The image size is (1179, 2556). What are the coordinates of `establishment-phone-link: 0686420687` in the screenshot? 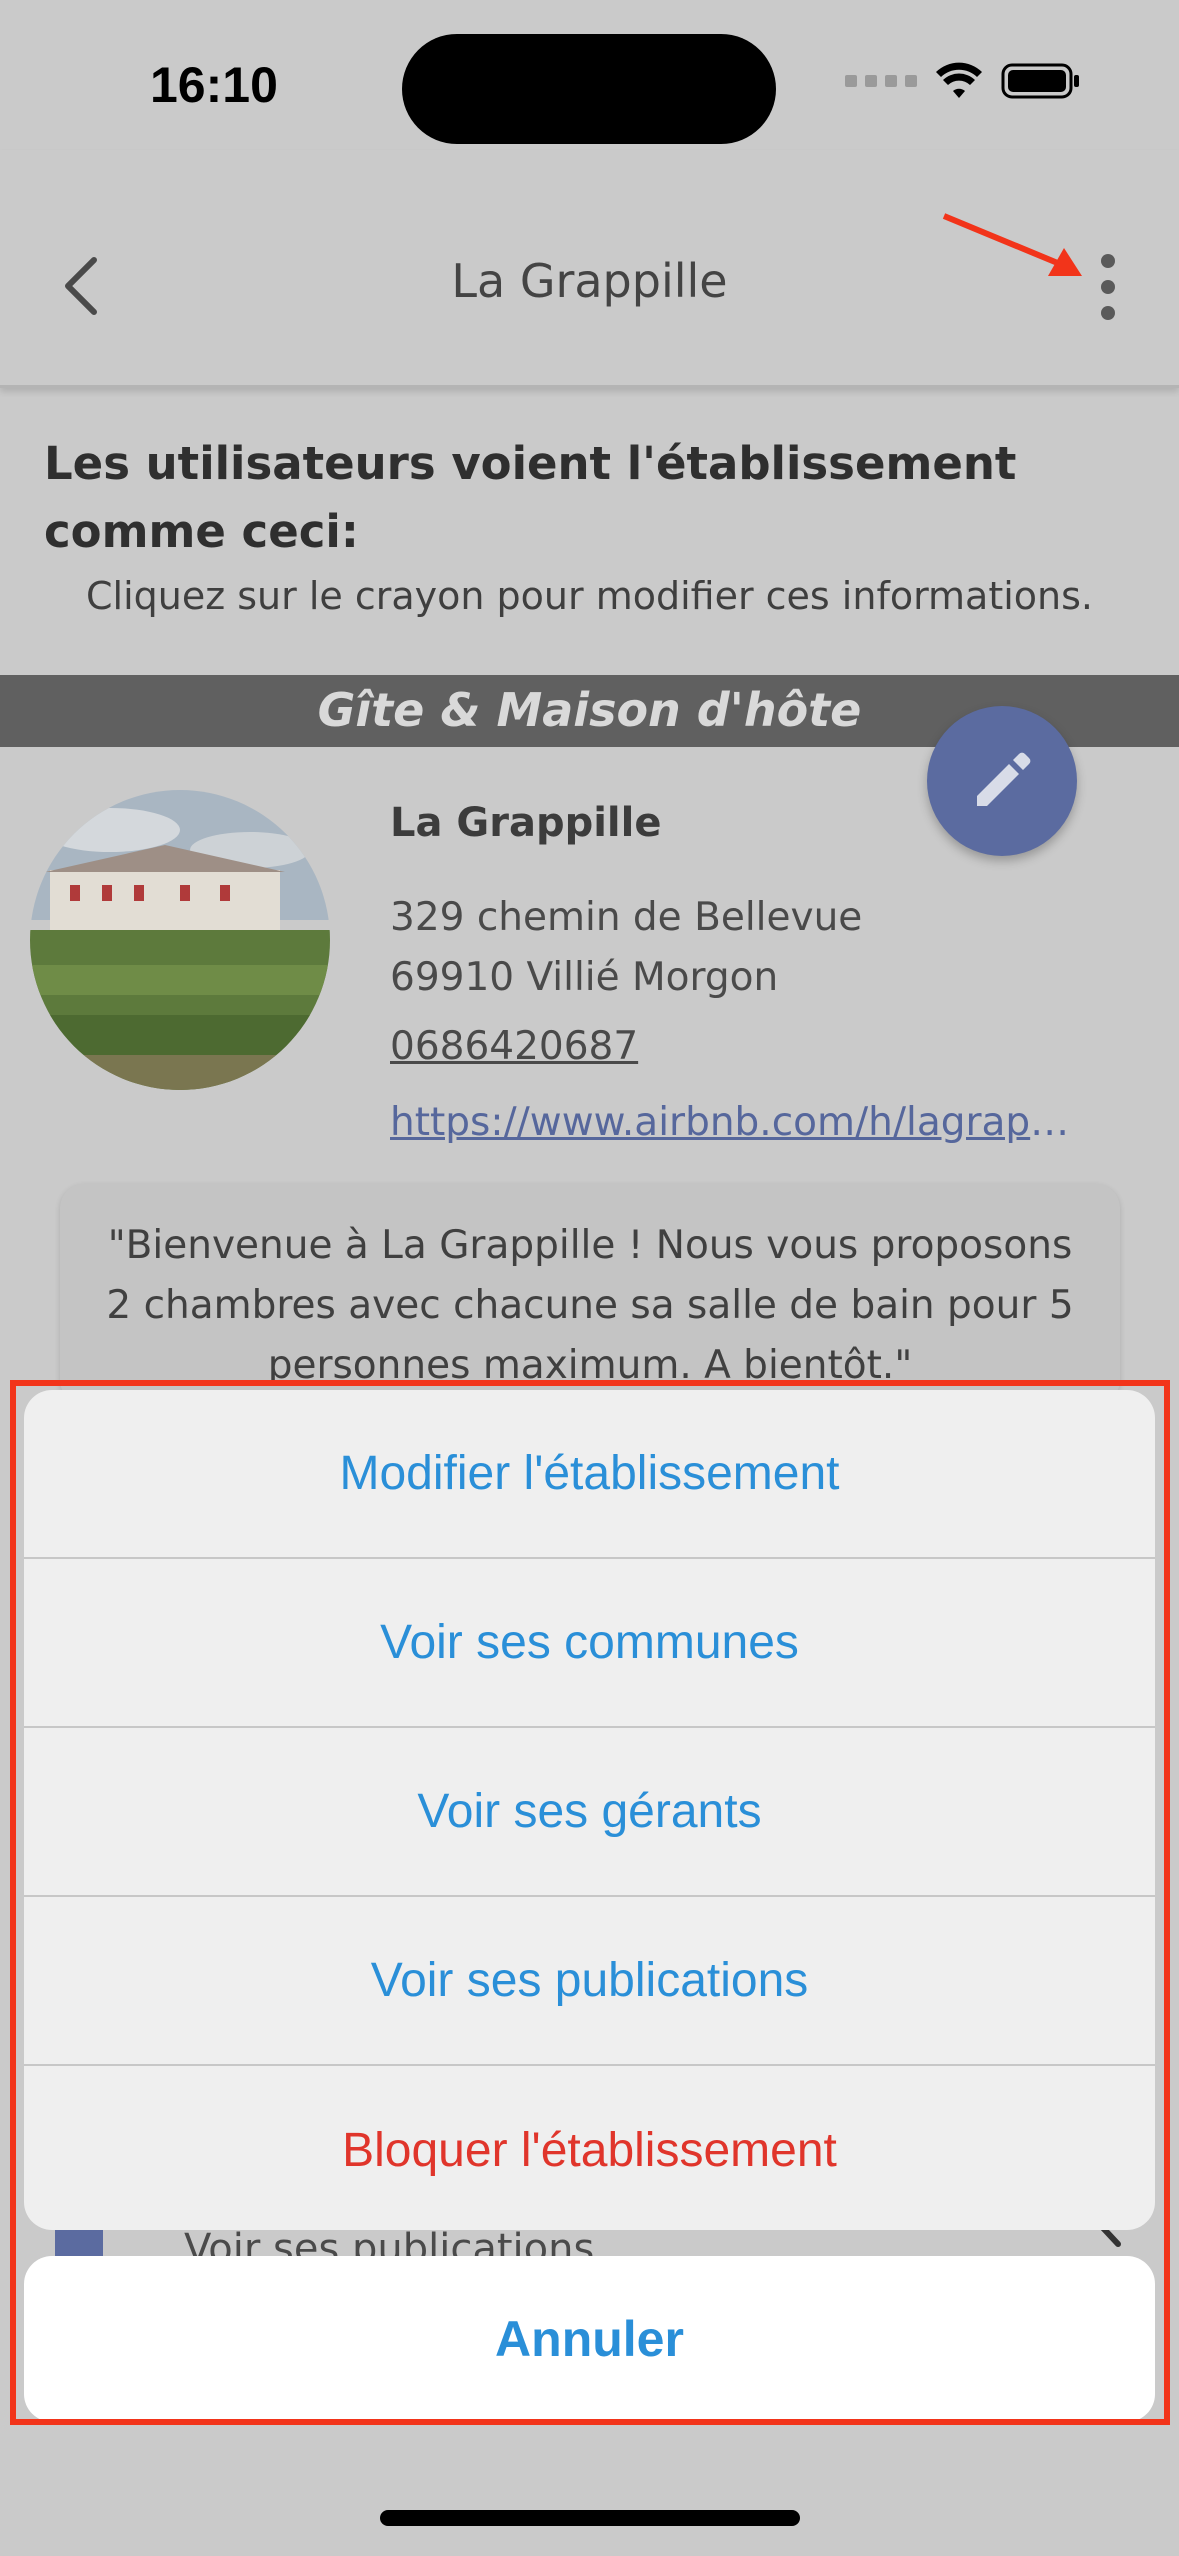 It's located at (514, 1046).